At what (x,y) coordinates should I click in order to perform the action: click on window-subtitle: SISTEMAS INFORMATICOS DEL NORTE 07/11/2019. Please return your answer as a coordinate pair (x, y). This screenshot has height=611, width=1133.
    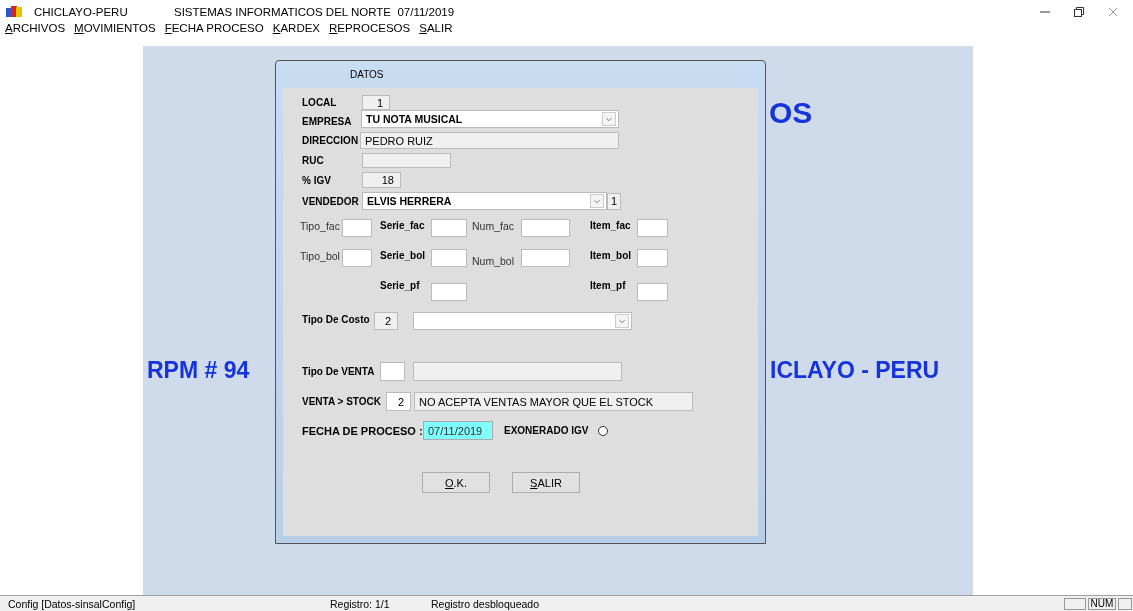
    Looking at the image, I should click on (314, 12).